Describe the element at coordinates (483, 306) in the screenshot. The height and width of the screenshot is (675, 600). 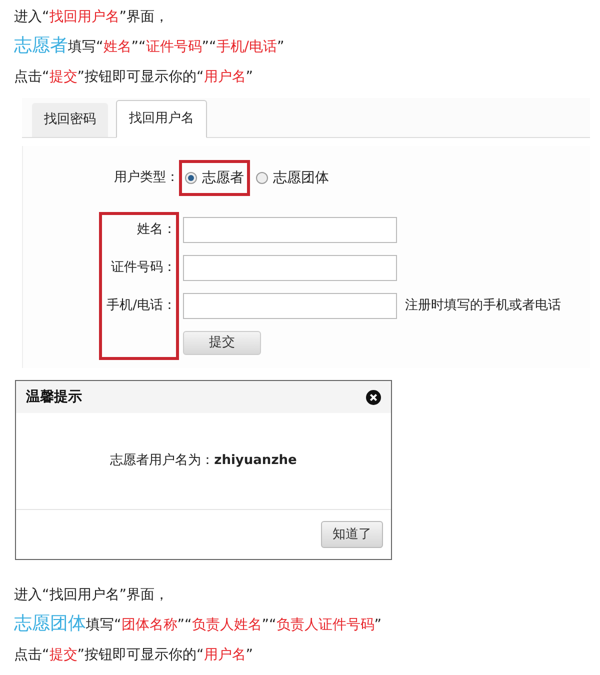
I see `field-hint: 注册时填写的手机或者电话` at that location.